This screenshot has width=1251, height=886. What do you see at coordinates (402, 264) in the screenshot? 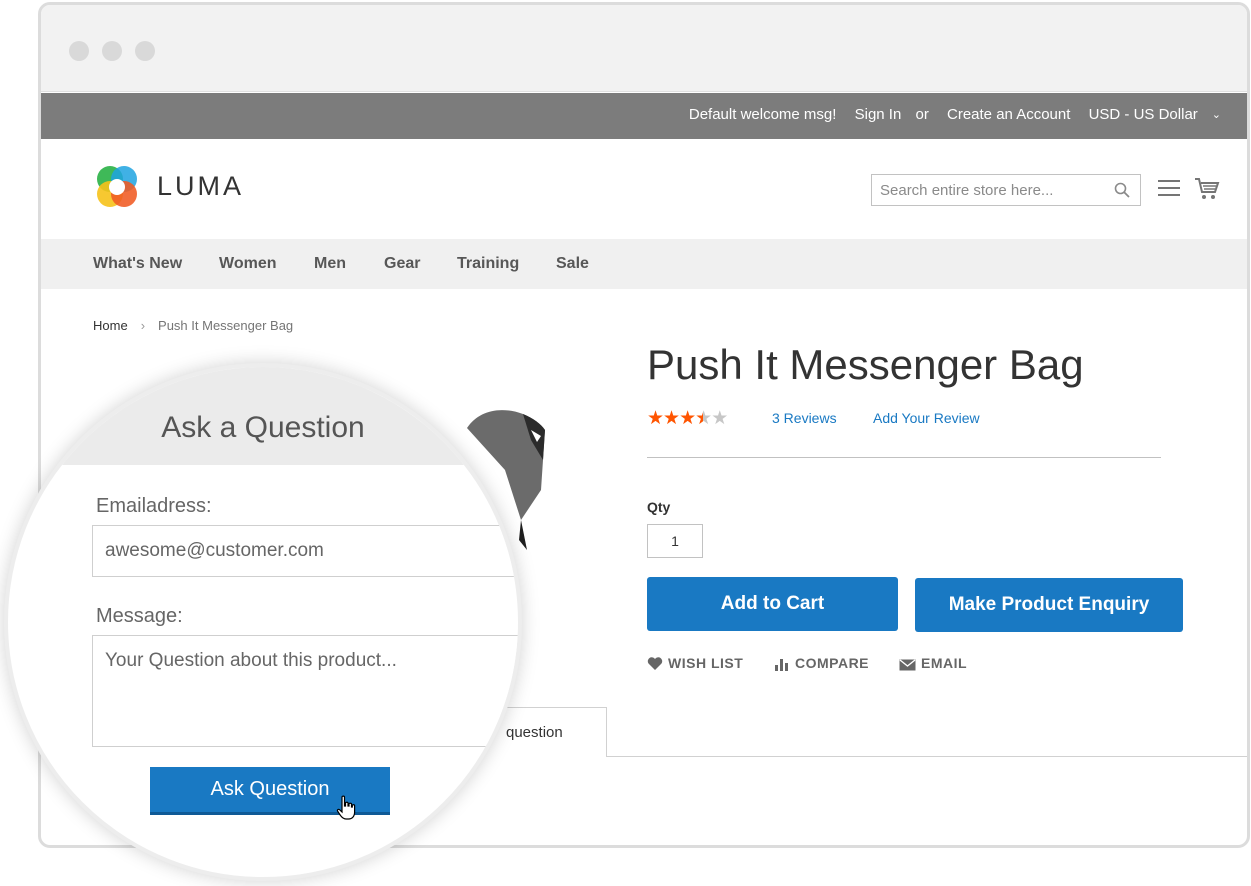
I see `nav-item-gear: Gear` at bounding box center [402, 264].